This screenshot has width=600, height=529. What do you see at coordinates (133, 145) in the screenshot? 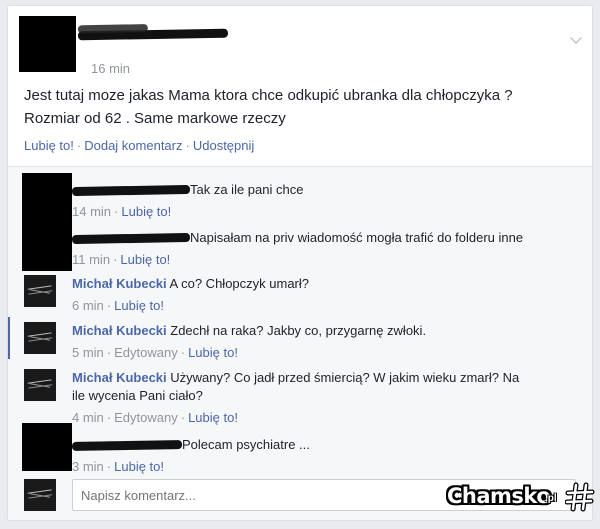
I see `add-comment-link: Dodaj komentarz` at bounding box center [133, 145].